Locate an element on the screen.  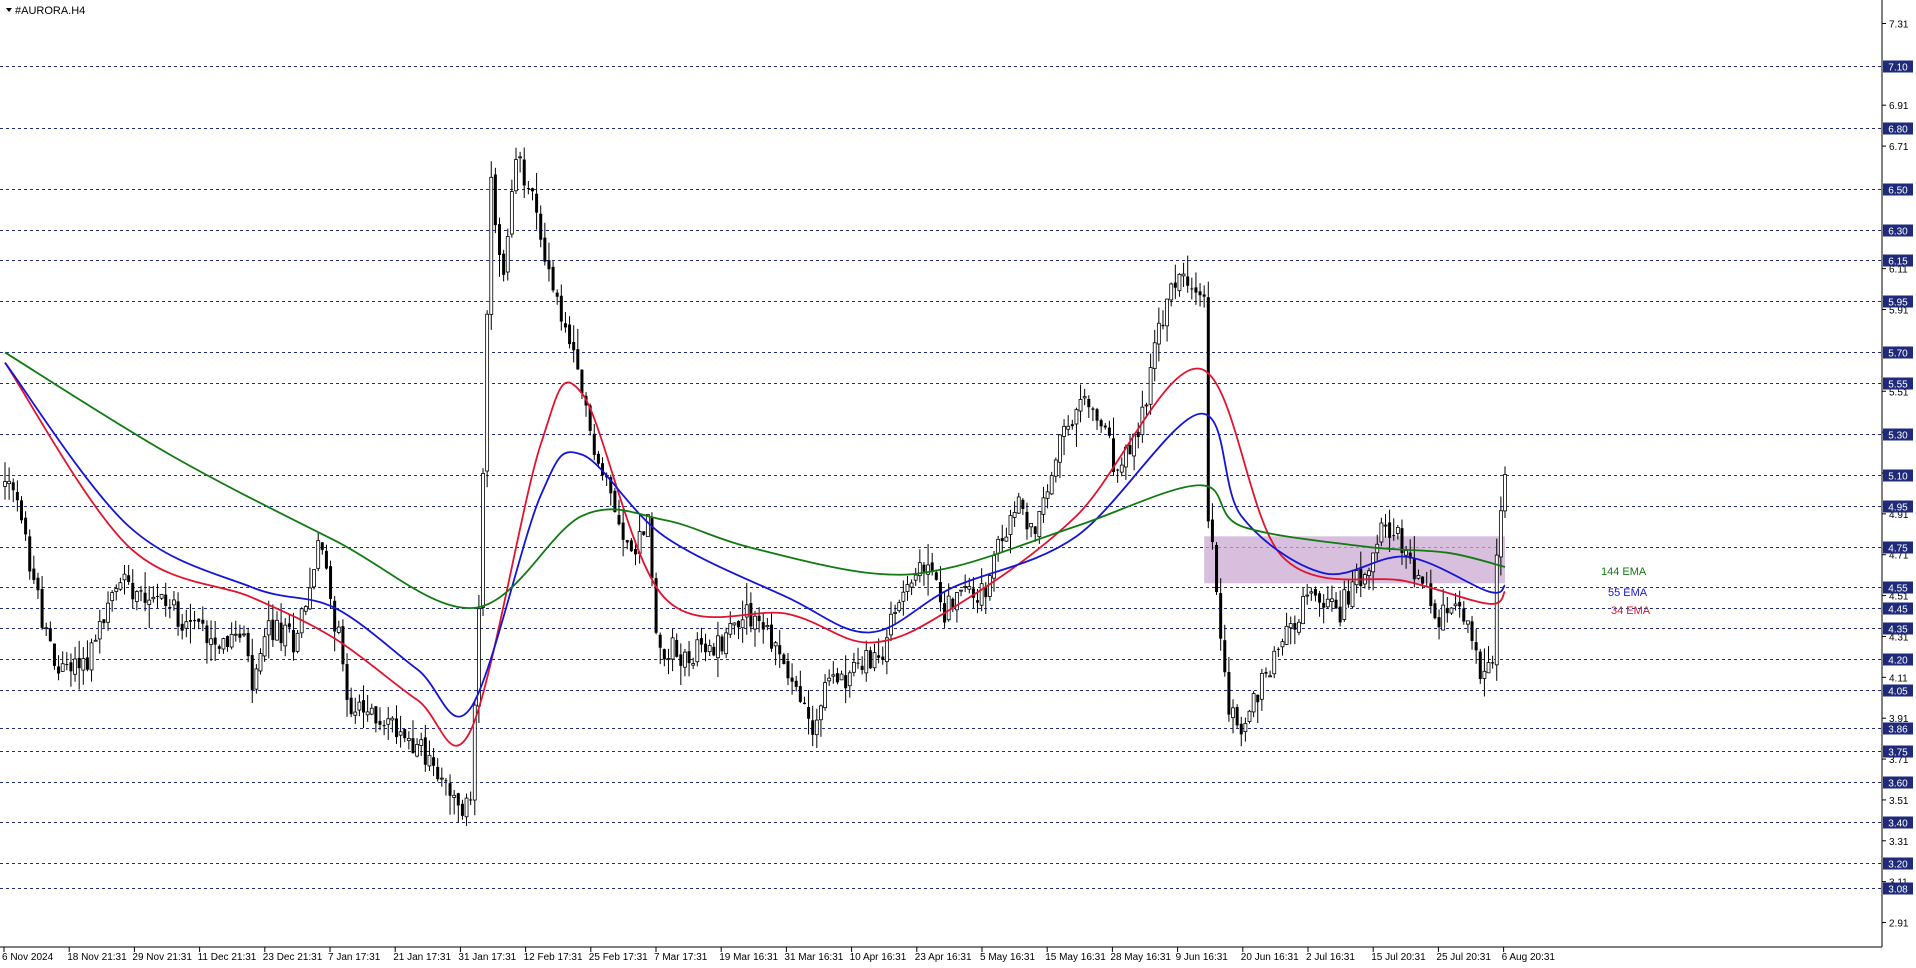
level-price-label: 4.20 is located at coordinates (1898, 661).